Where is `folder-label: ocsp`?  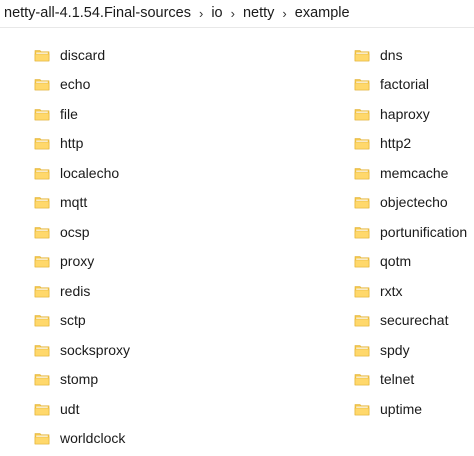
folder-label: ocsp is located at coordinates (75, 231).